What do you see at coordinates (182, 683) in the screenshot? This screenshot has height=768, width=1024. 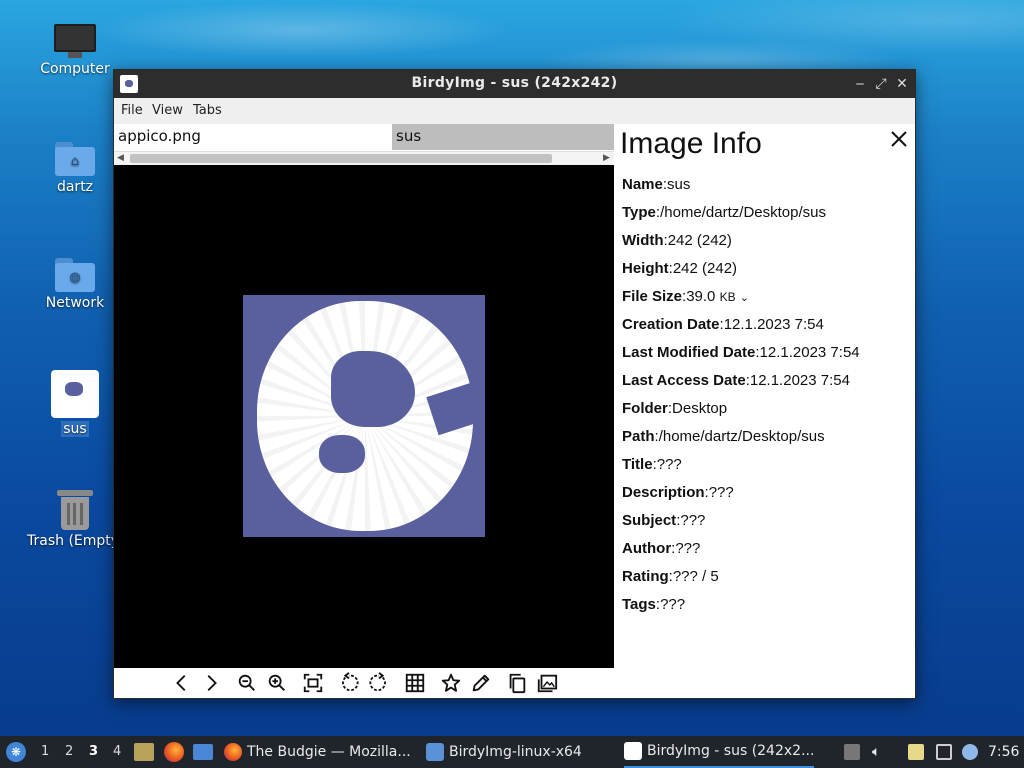 I see `prev-icon` at bounding box center [182, 683].